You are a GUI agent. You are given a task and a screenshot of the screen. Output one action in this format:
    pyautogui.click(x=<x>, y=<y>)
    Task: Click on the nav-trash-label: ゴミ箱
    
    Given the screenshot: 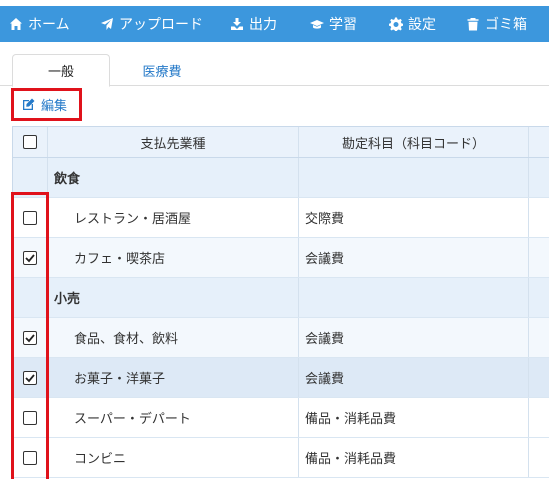 What is the action you would take?
    pyautogui.click(x=506, y=25)
    